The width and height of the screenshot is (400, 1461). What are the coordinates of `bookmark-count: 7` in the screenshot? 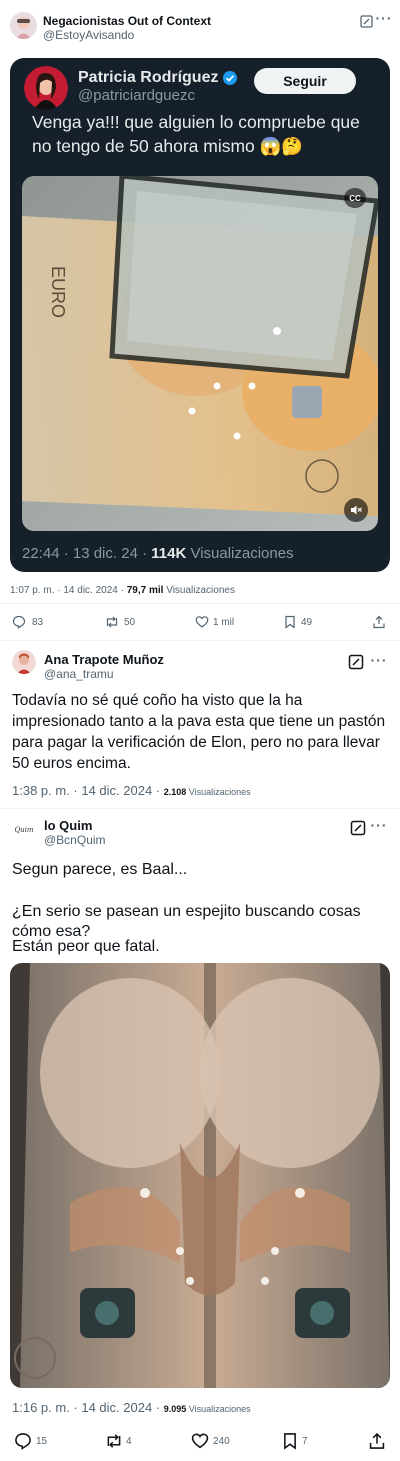 It's located at (305, 1441).